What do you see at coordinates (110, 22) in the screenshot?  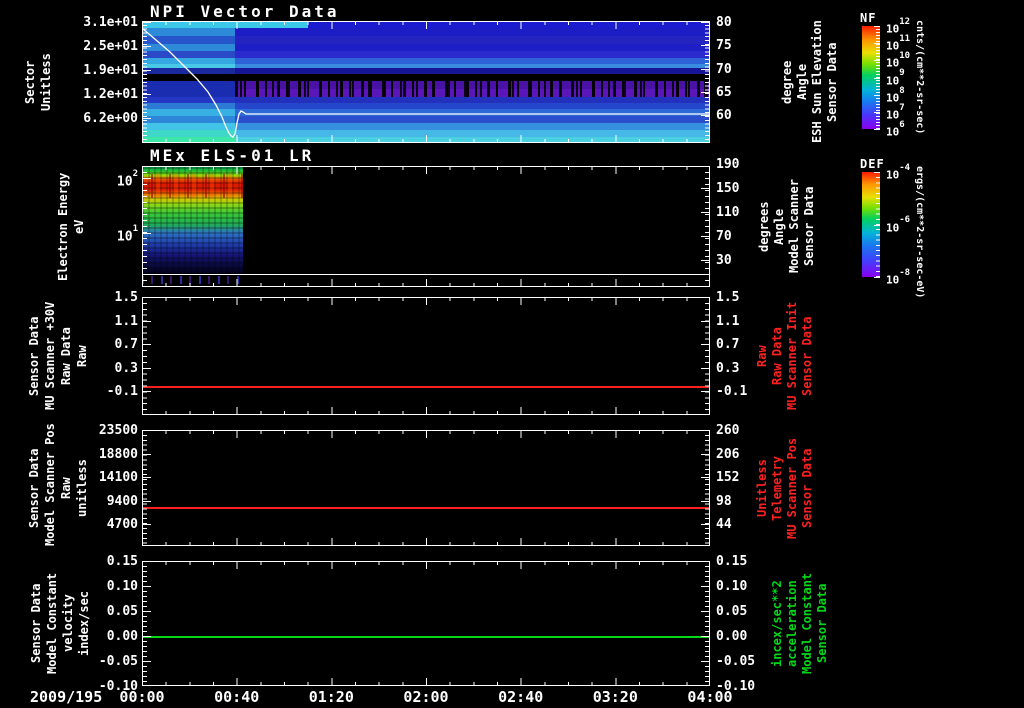 I see `npi-left-tick-label: 3.1e+01` at bounding box center [110, 22].